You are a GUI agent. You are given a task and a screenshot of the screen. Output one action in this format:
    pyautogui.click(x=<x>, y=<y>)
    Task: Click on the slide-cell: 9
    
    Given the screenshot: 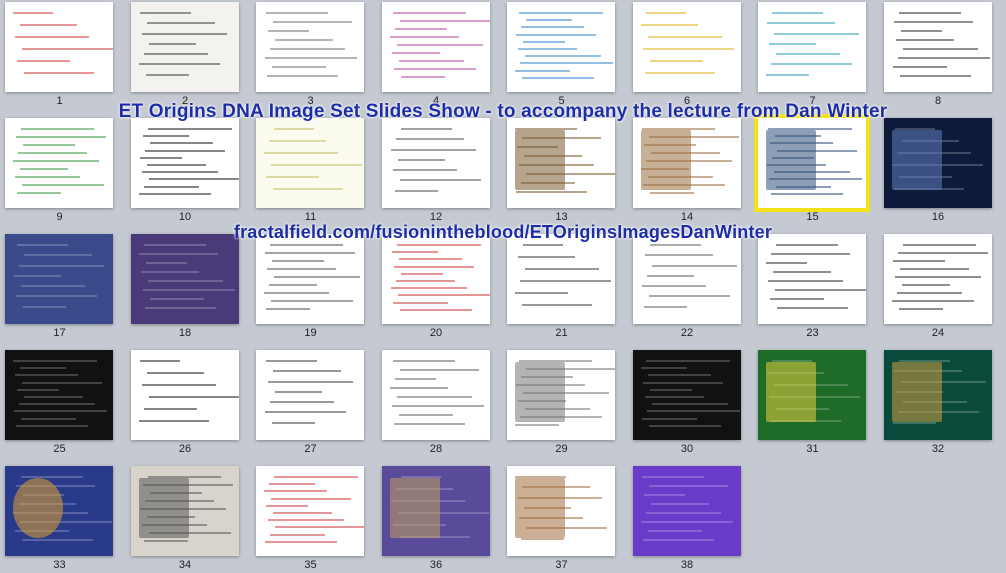 What is the action you would take?
    pyautogui.click(x=59, y=167)
    